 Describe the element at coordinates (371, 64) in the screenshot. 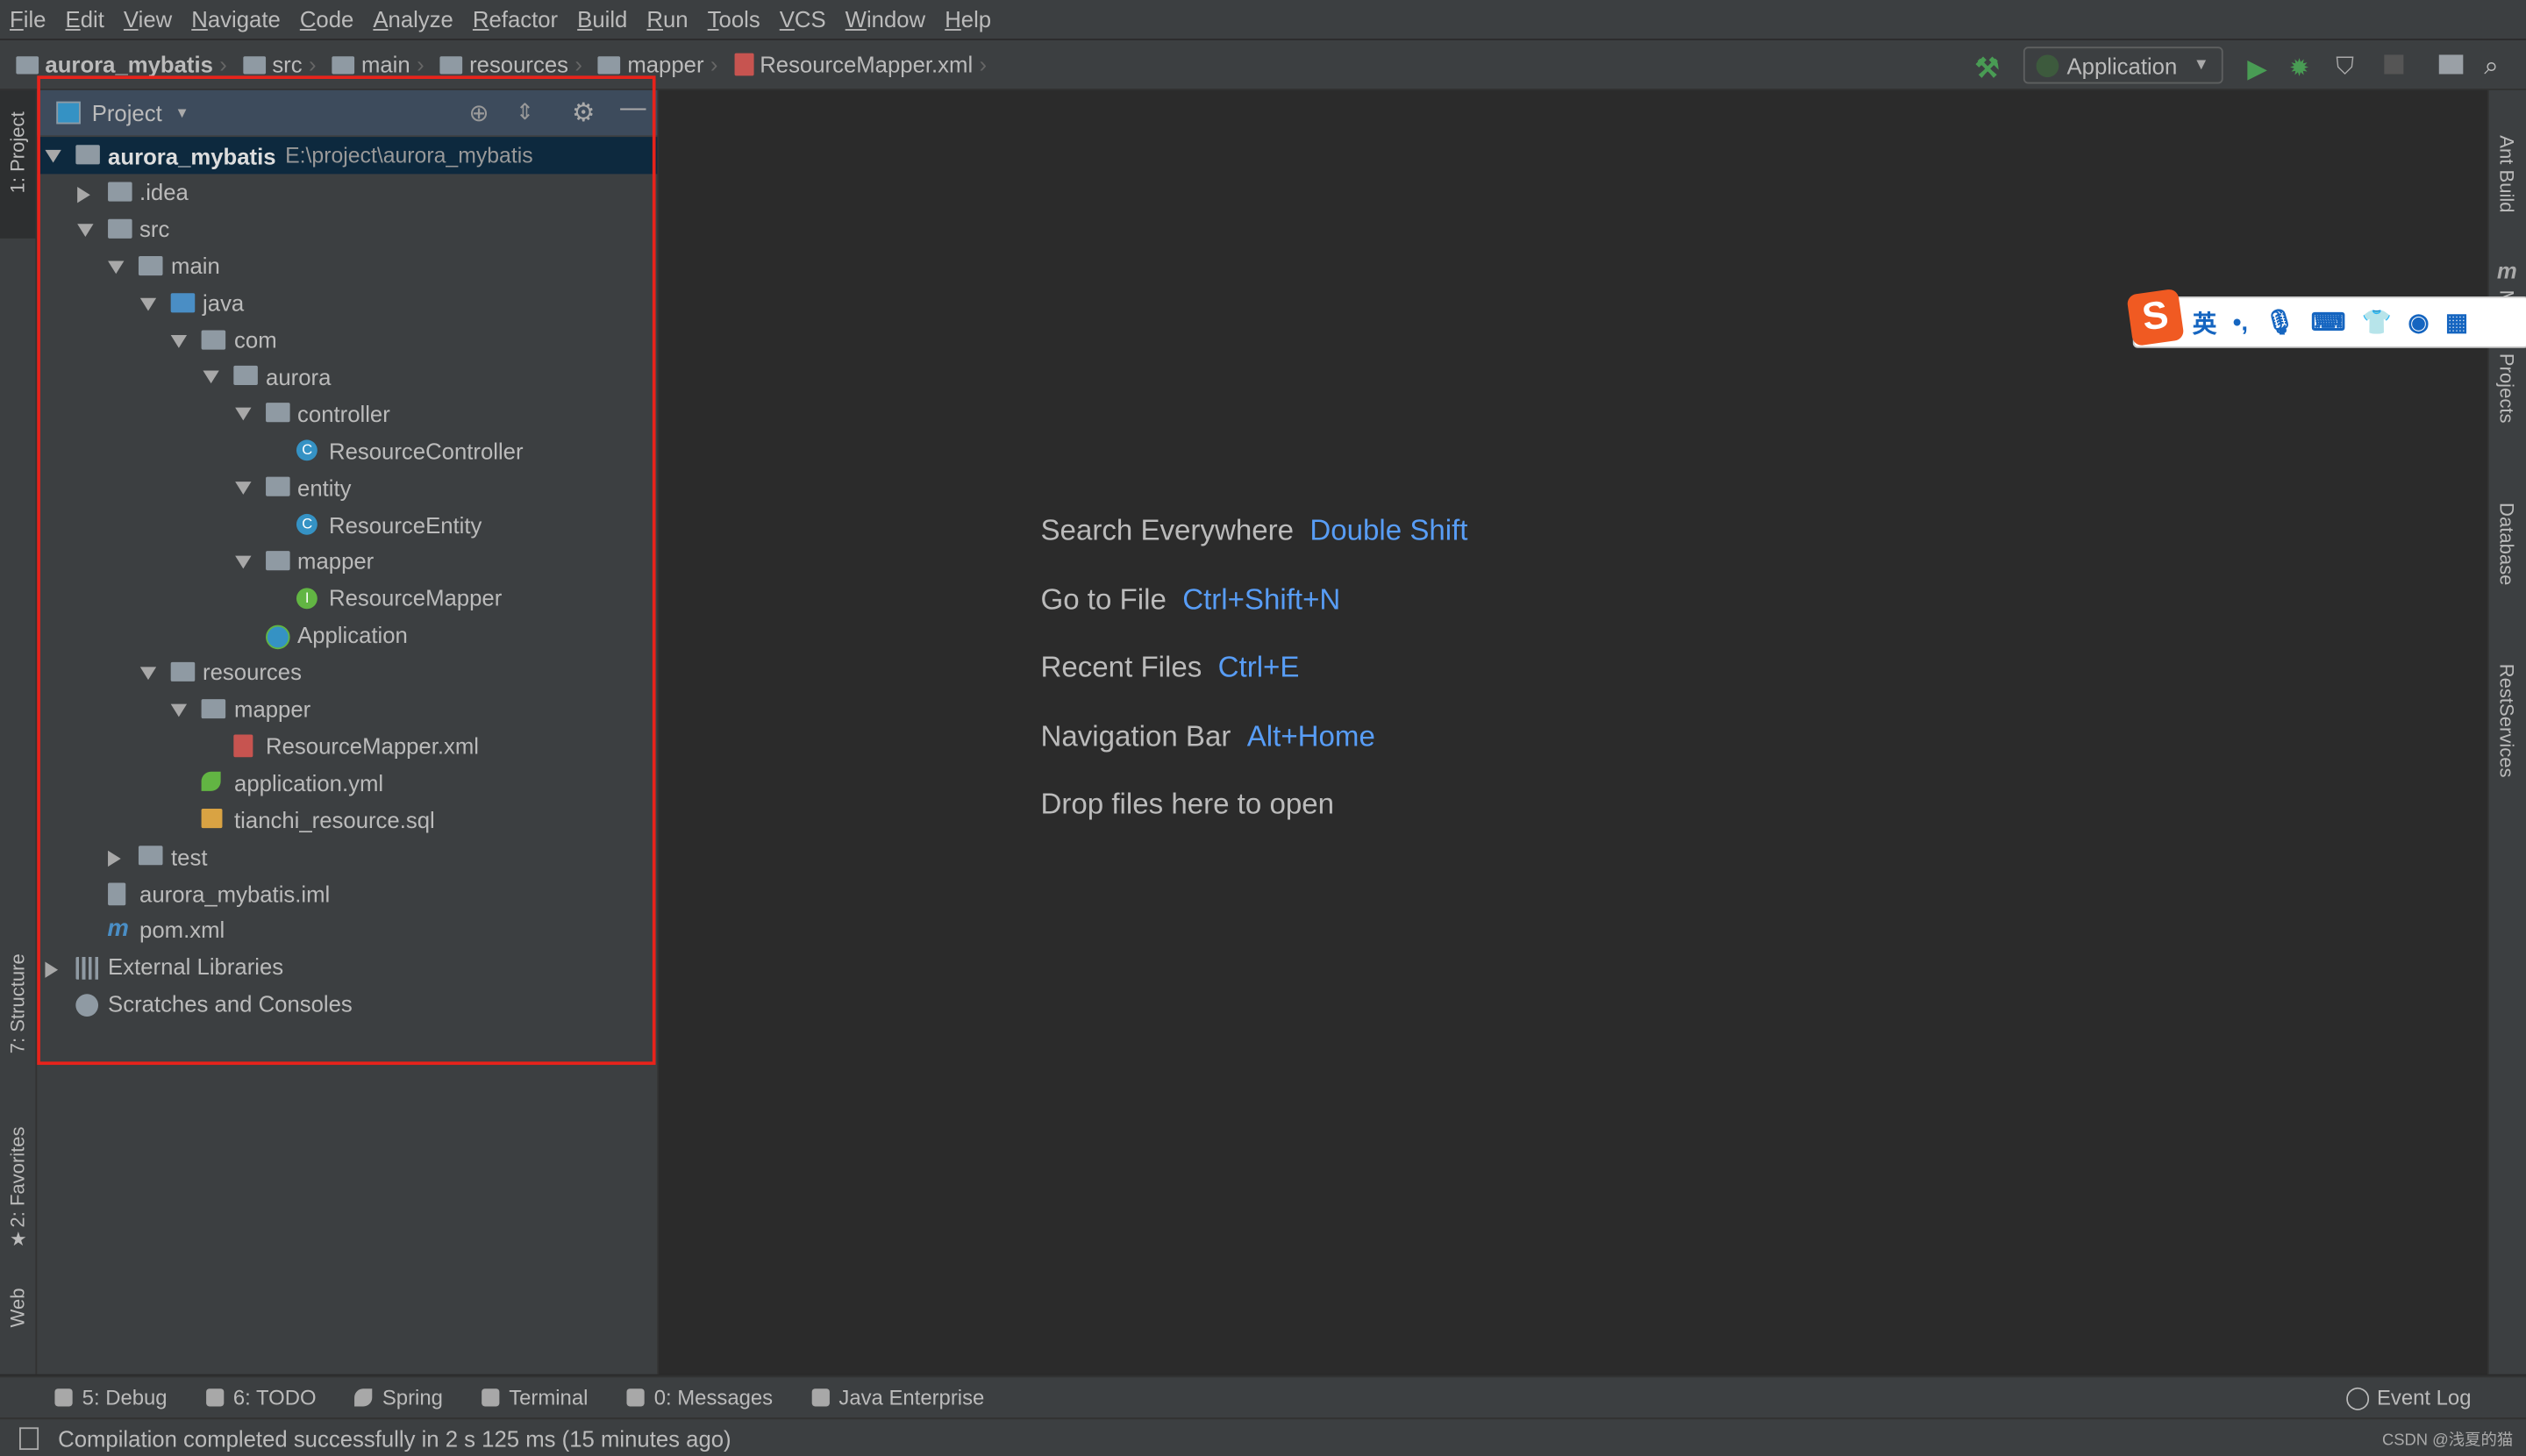

I see `breadcrumb-main: main ›` at that location.